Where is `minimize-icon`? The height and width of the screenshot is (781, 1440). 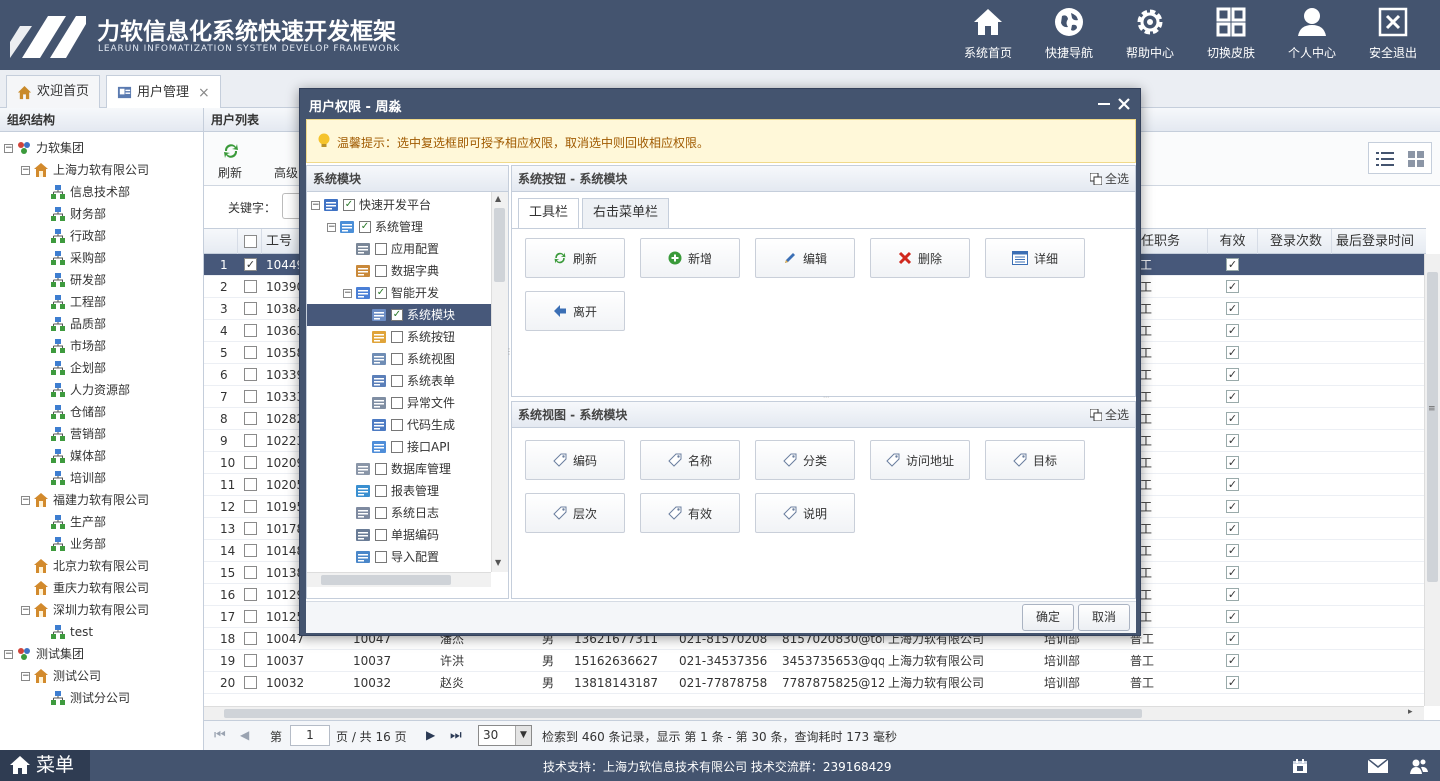 minimize-icon is located at coordinates (1104, 104).